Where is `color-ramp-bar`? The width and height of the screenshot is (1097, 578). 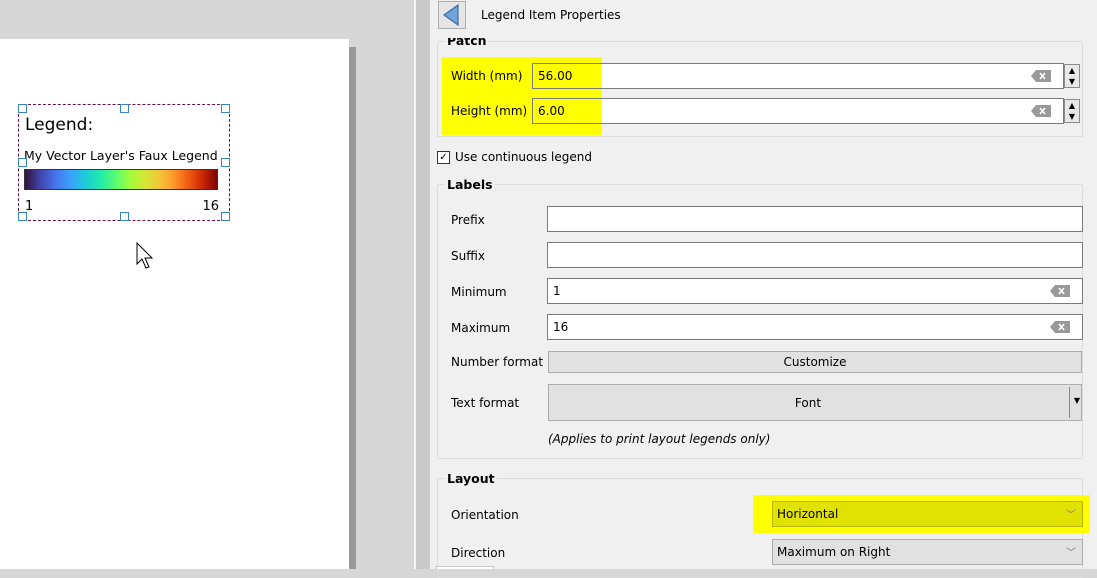
color-ramp-bar is located at coordinates (121, 179).